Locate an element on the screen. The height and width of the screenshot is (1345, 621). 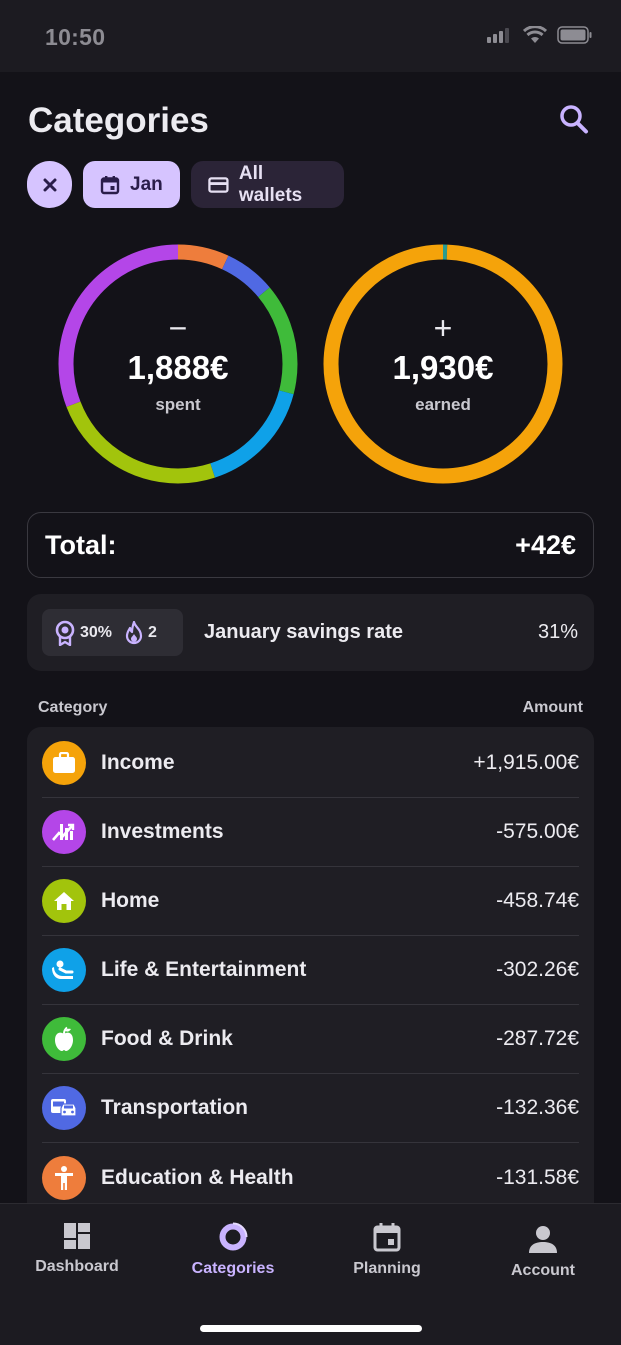
list-header: Category Amount is located at coordinates (310, 708).